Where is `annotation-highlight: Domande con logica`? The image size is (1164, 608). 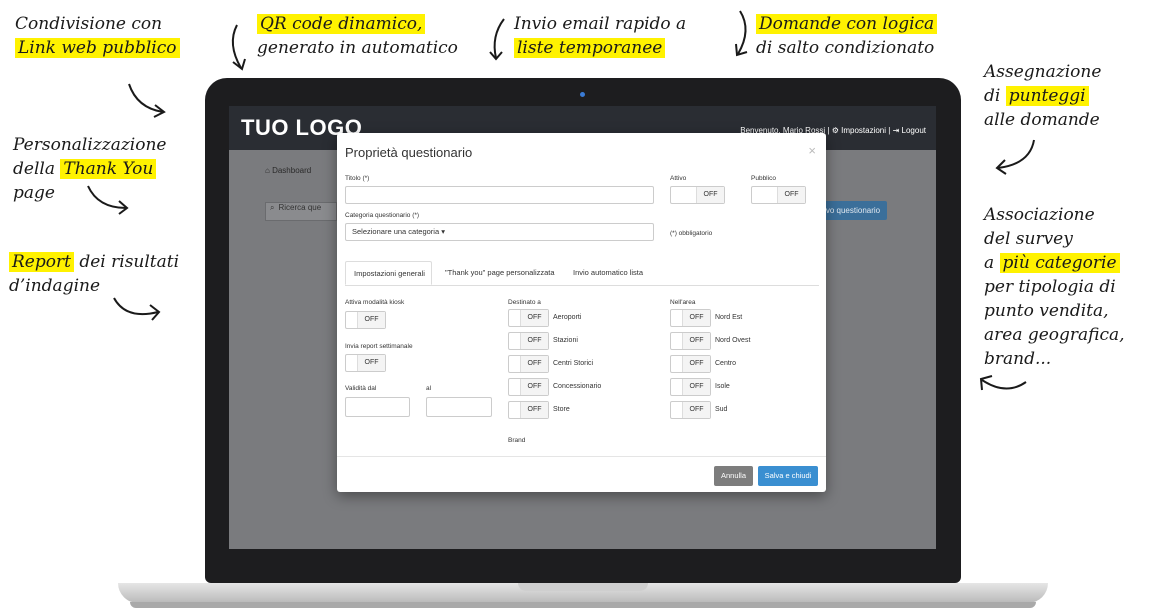
annotation-highlight: Domande con logica is located at coordinates (847, 24).